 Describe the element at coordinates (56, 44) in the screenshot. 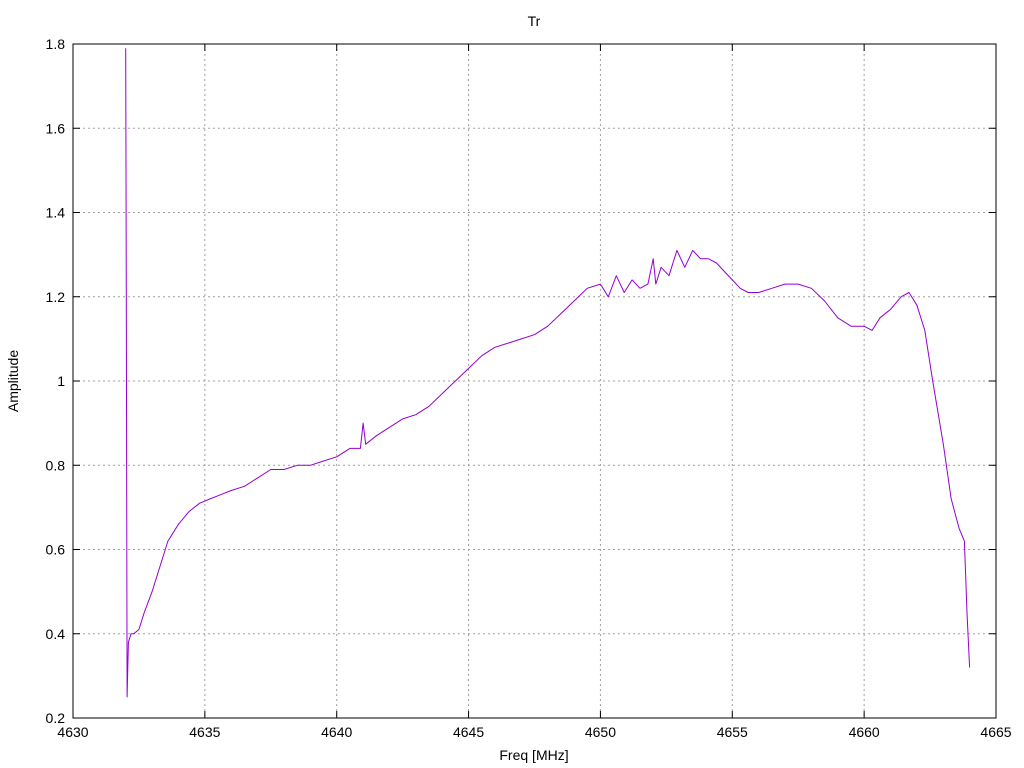

I see `y-tick-label: 1.8` at that location.